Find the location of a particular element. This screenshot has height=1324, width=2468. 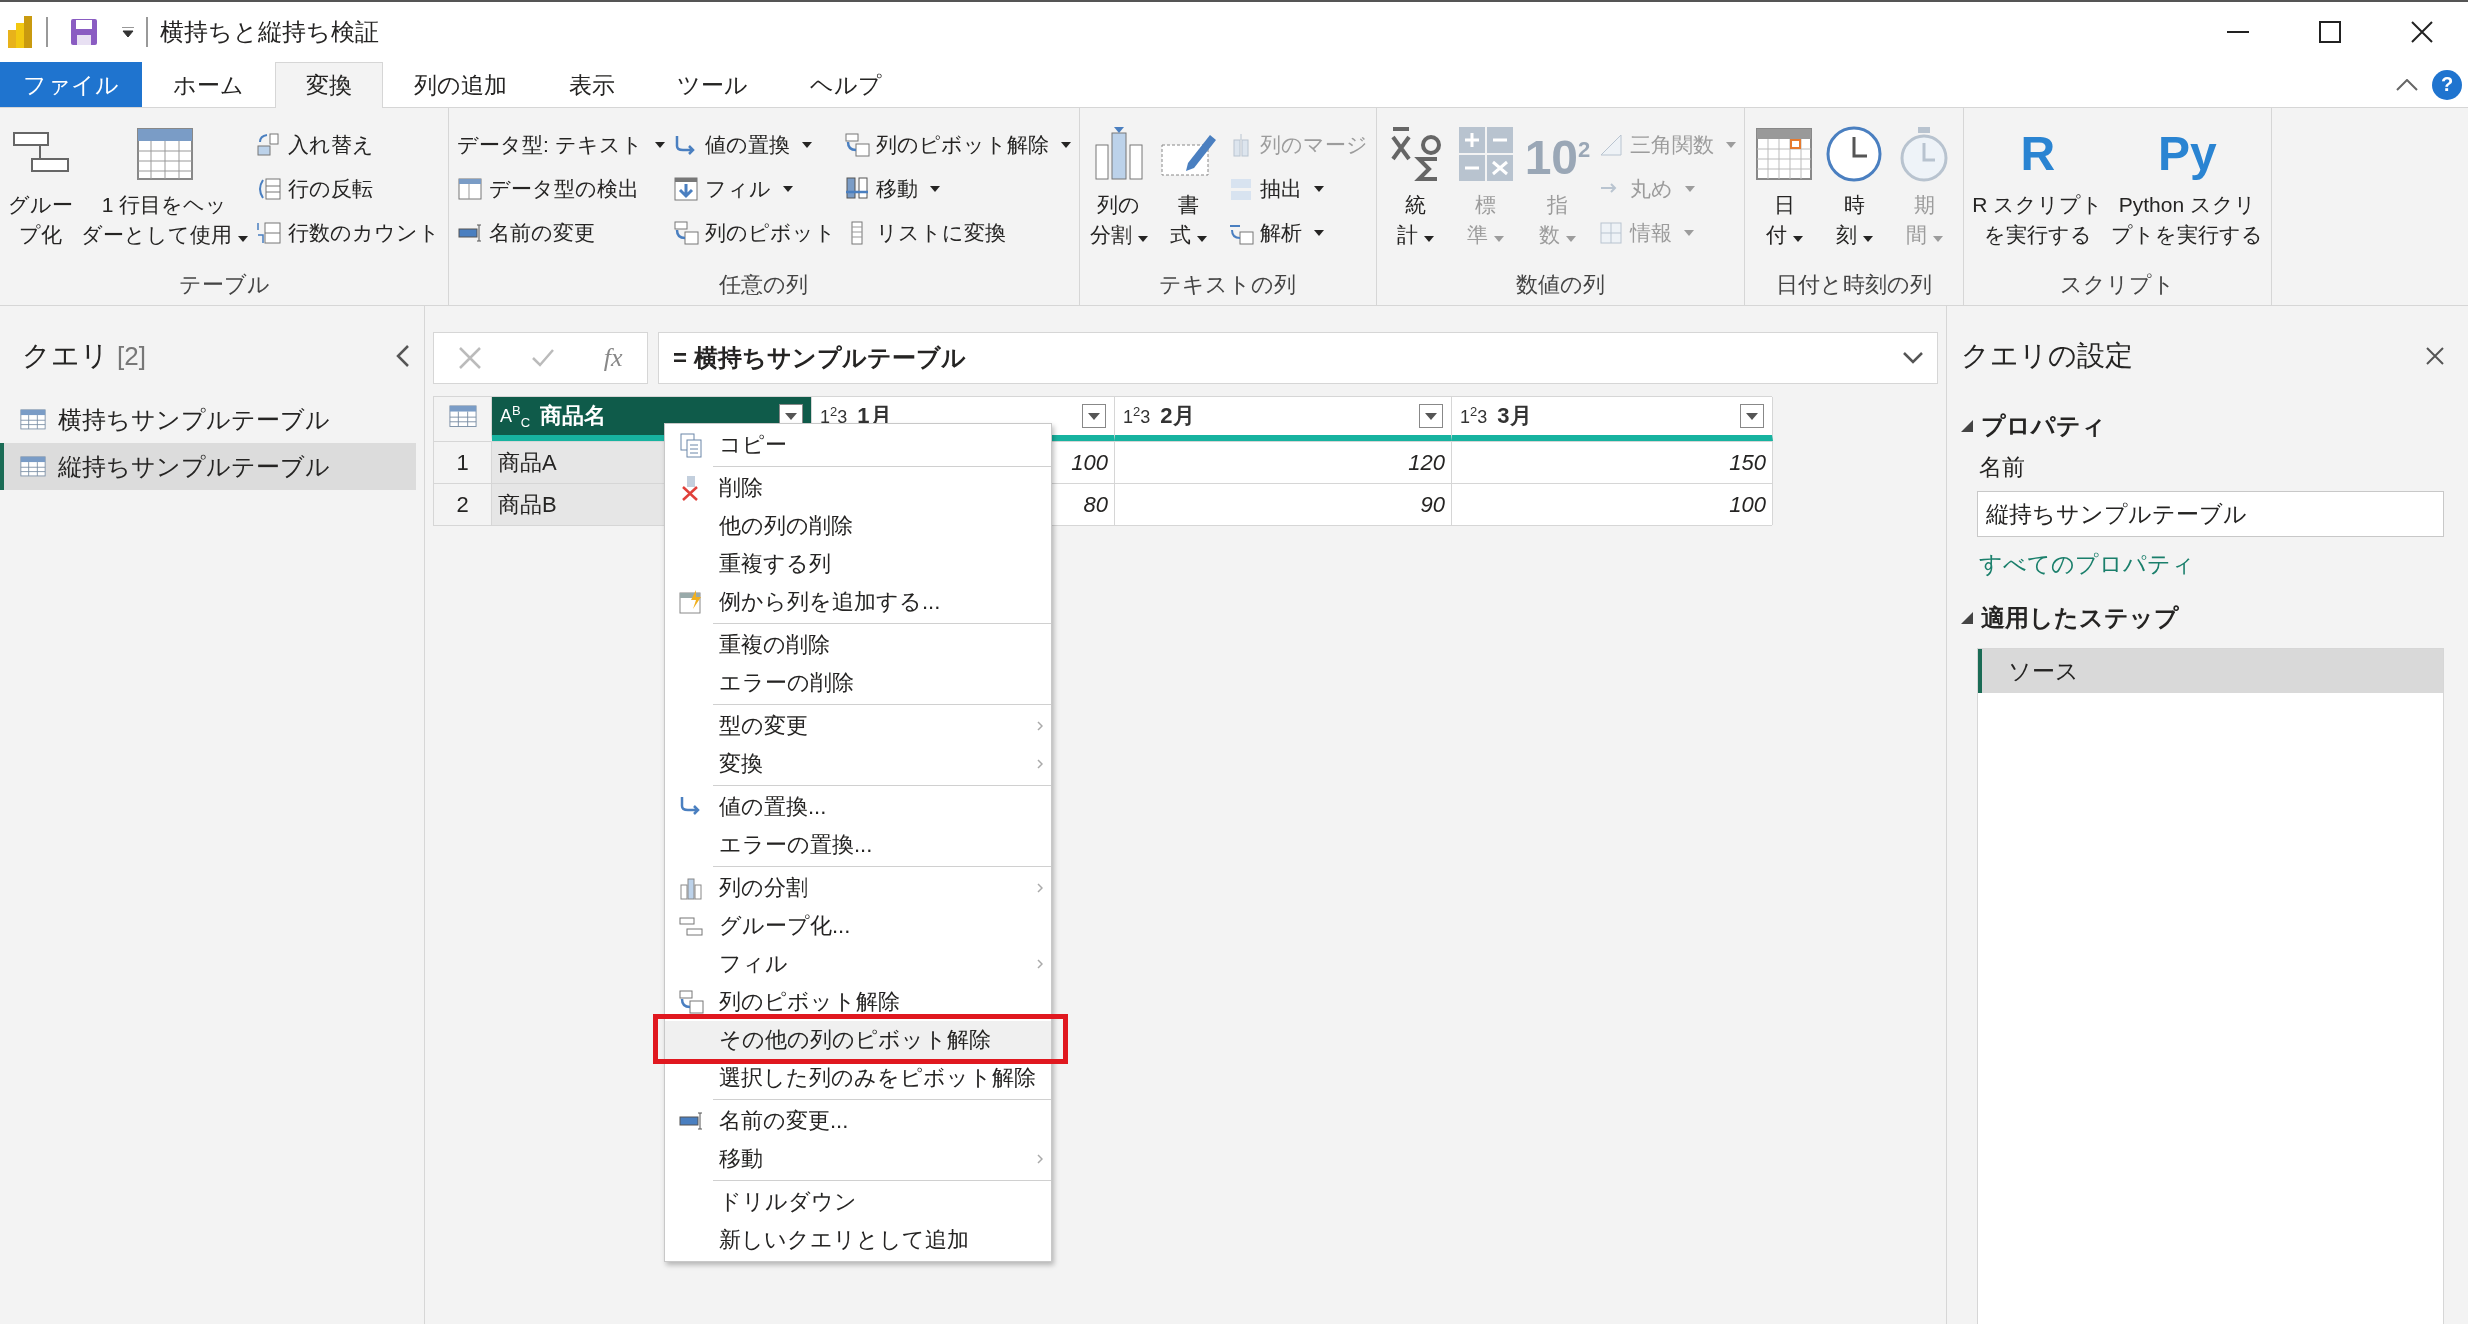

group-label: 任意の列 is located at coordinates (764, 285).